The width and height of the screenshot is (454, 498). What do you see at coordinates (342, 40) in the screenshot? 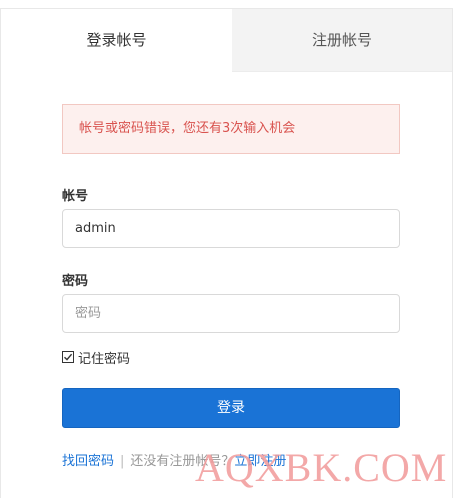
I see `tab-register: 注册帐号` at bounding box center [342, 40].